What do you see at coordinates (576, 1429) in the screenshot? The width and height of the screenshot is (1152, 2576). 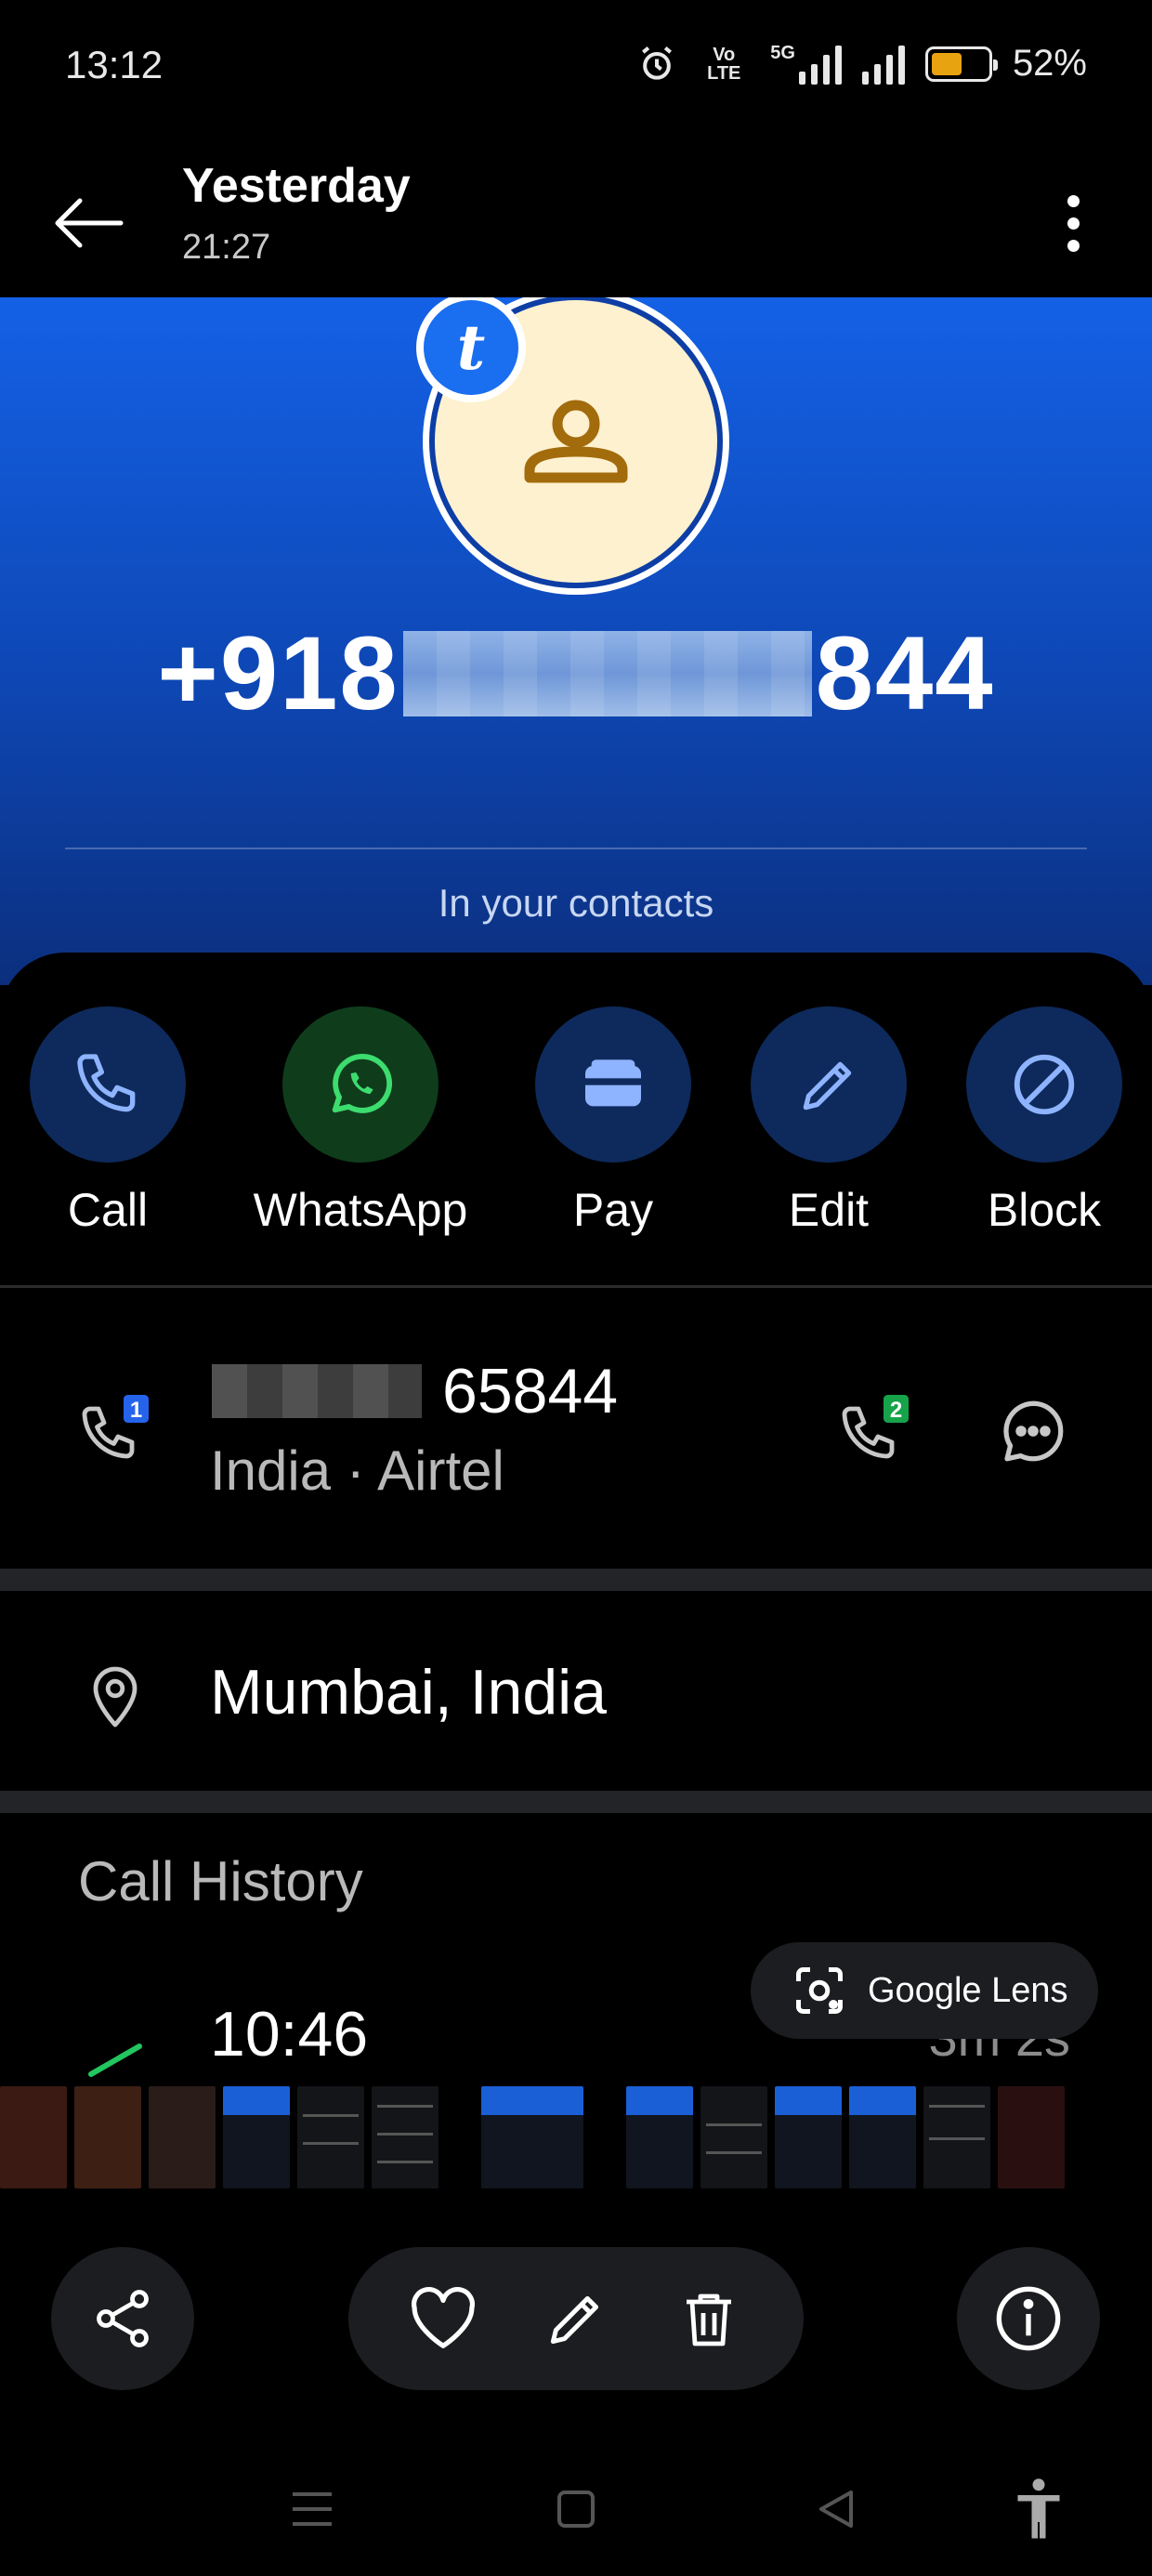 I see `phone-number-row: 1 65844 India · Airtel 2` at bounding box center [576, 1429].